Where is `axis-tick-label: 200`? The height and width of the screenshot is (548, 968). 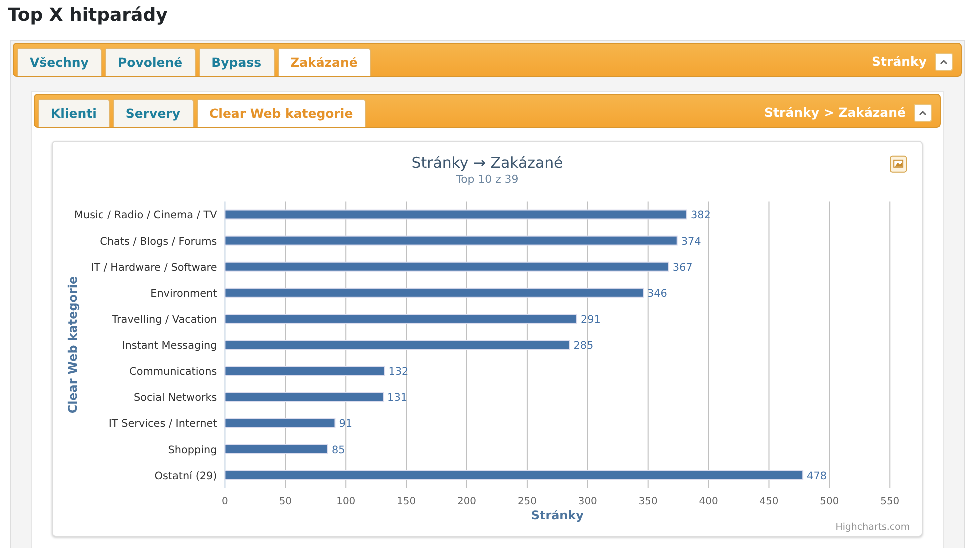
axis-tick-label: 200 is located at coordinates (467, 502).